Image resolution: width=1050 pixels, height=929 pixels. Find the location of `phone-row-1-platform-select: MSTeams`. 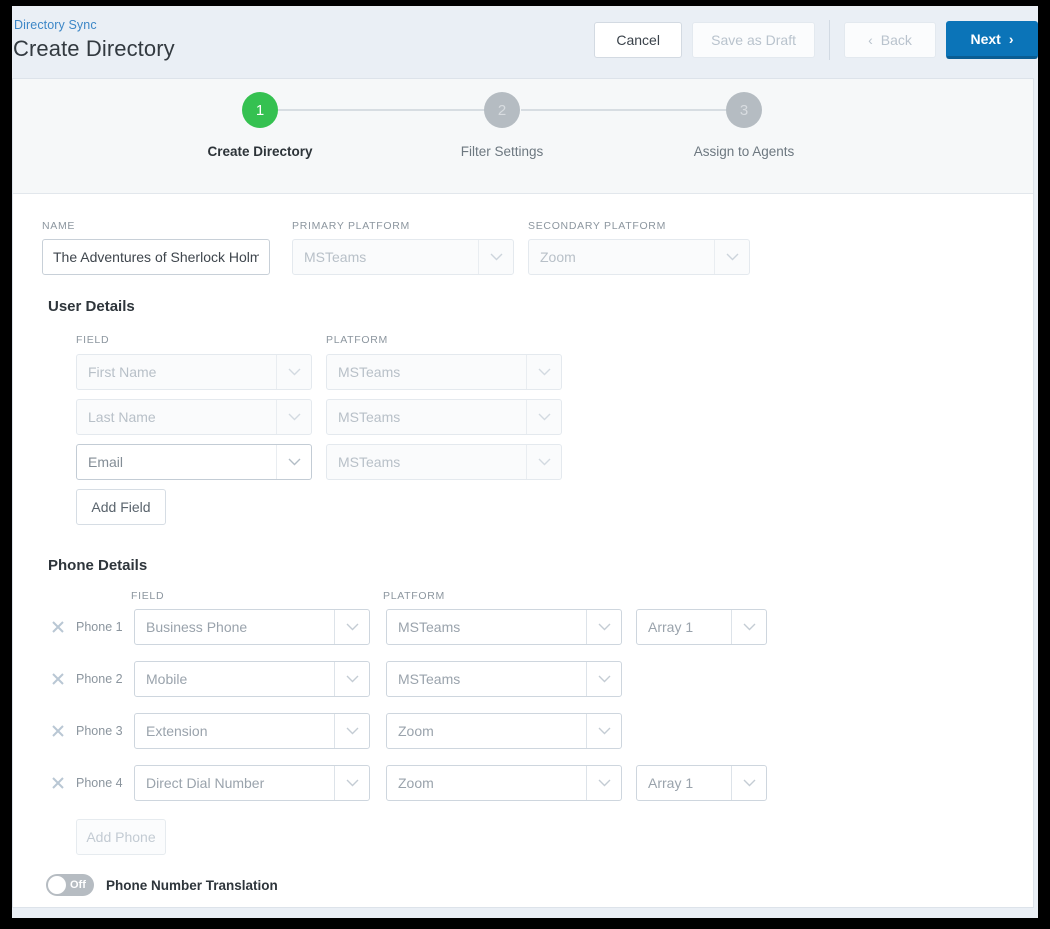

phone-row-1-platform-select: MSTeams is located at coordinates (504, 627).